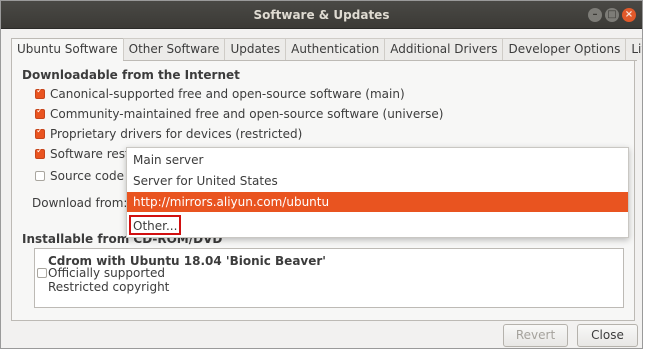  I want to click on window-title: Software & Updates, so click(321, 15).